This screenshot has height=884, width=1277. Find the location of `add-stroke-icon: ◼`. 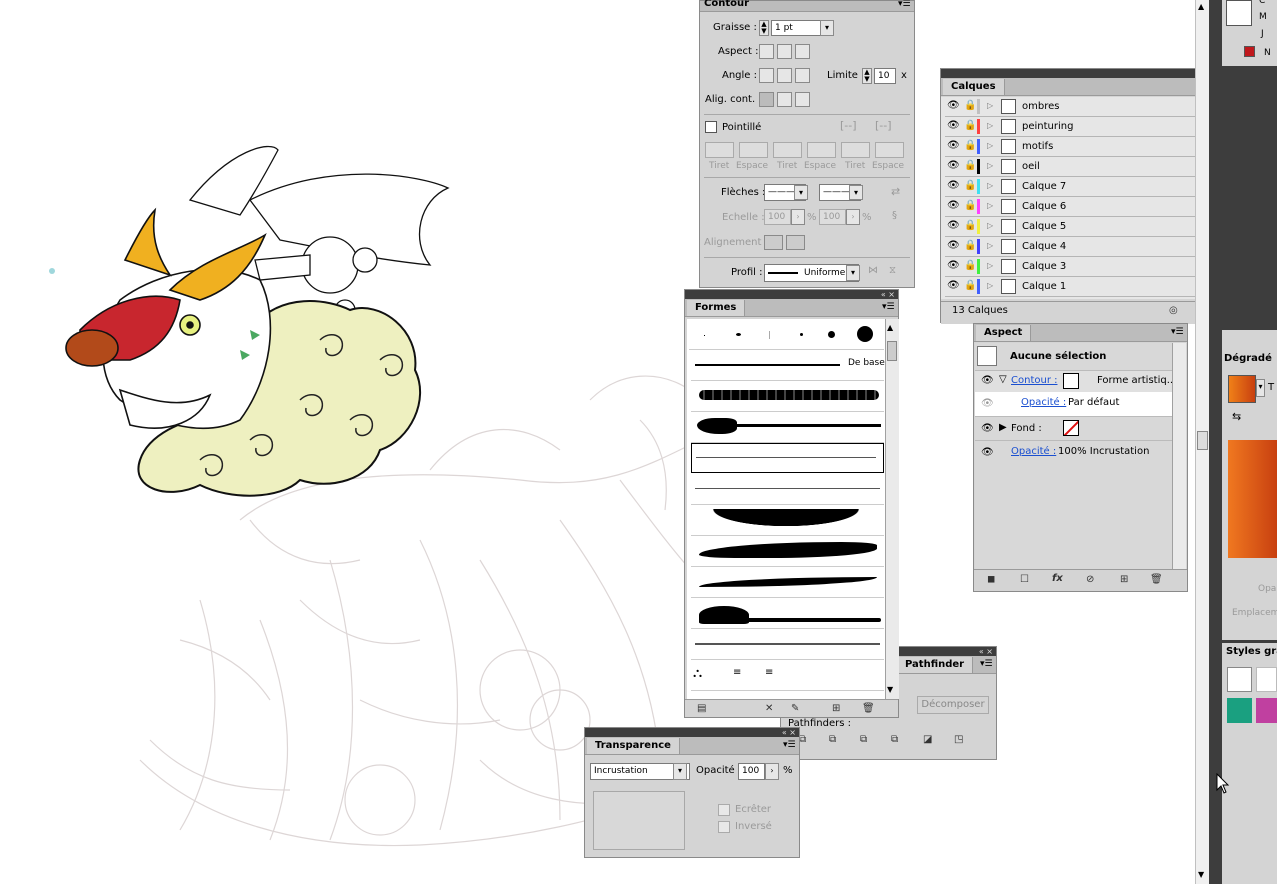

add-stroke-icon: ◼ is located at coordinates (991, 579).